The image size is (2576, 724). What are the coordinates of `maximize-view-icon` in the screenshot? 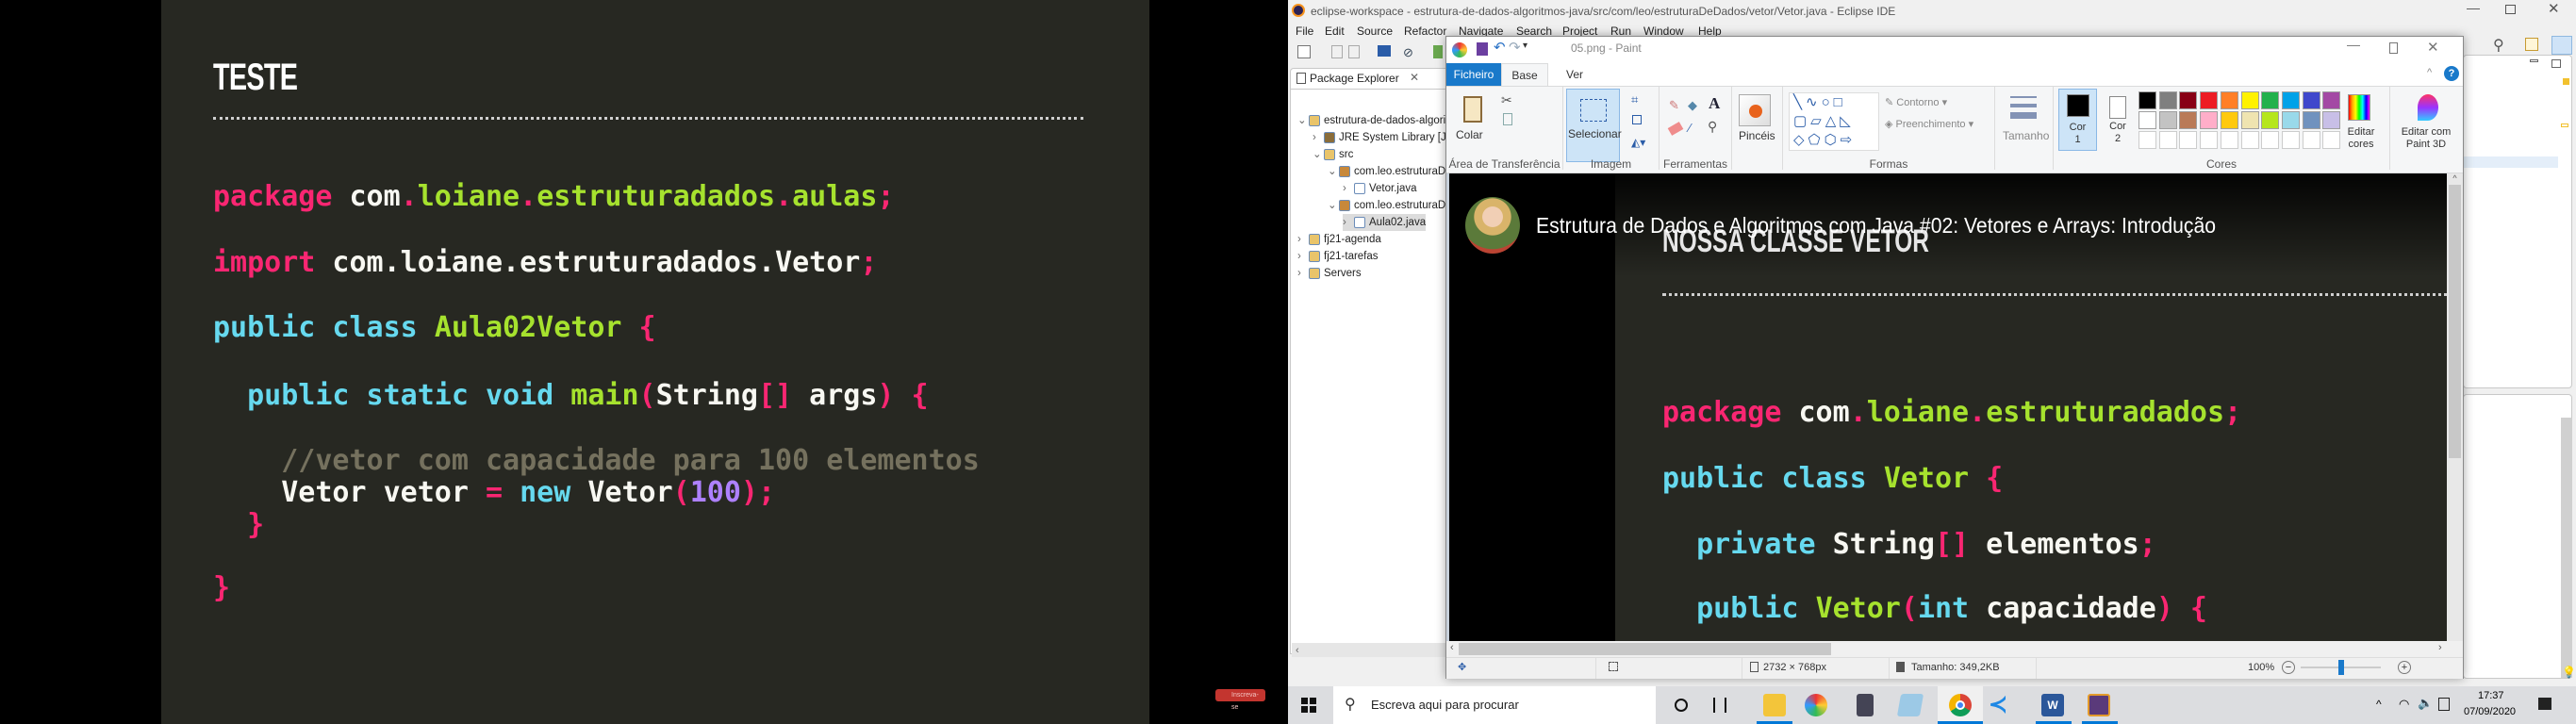 It's located at (2556, 63).